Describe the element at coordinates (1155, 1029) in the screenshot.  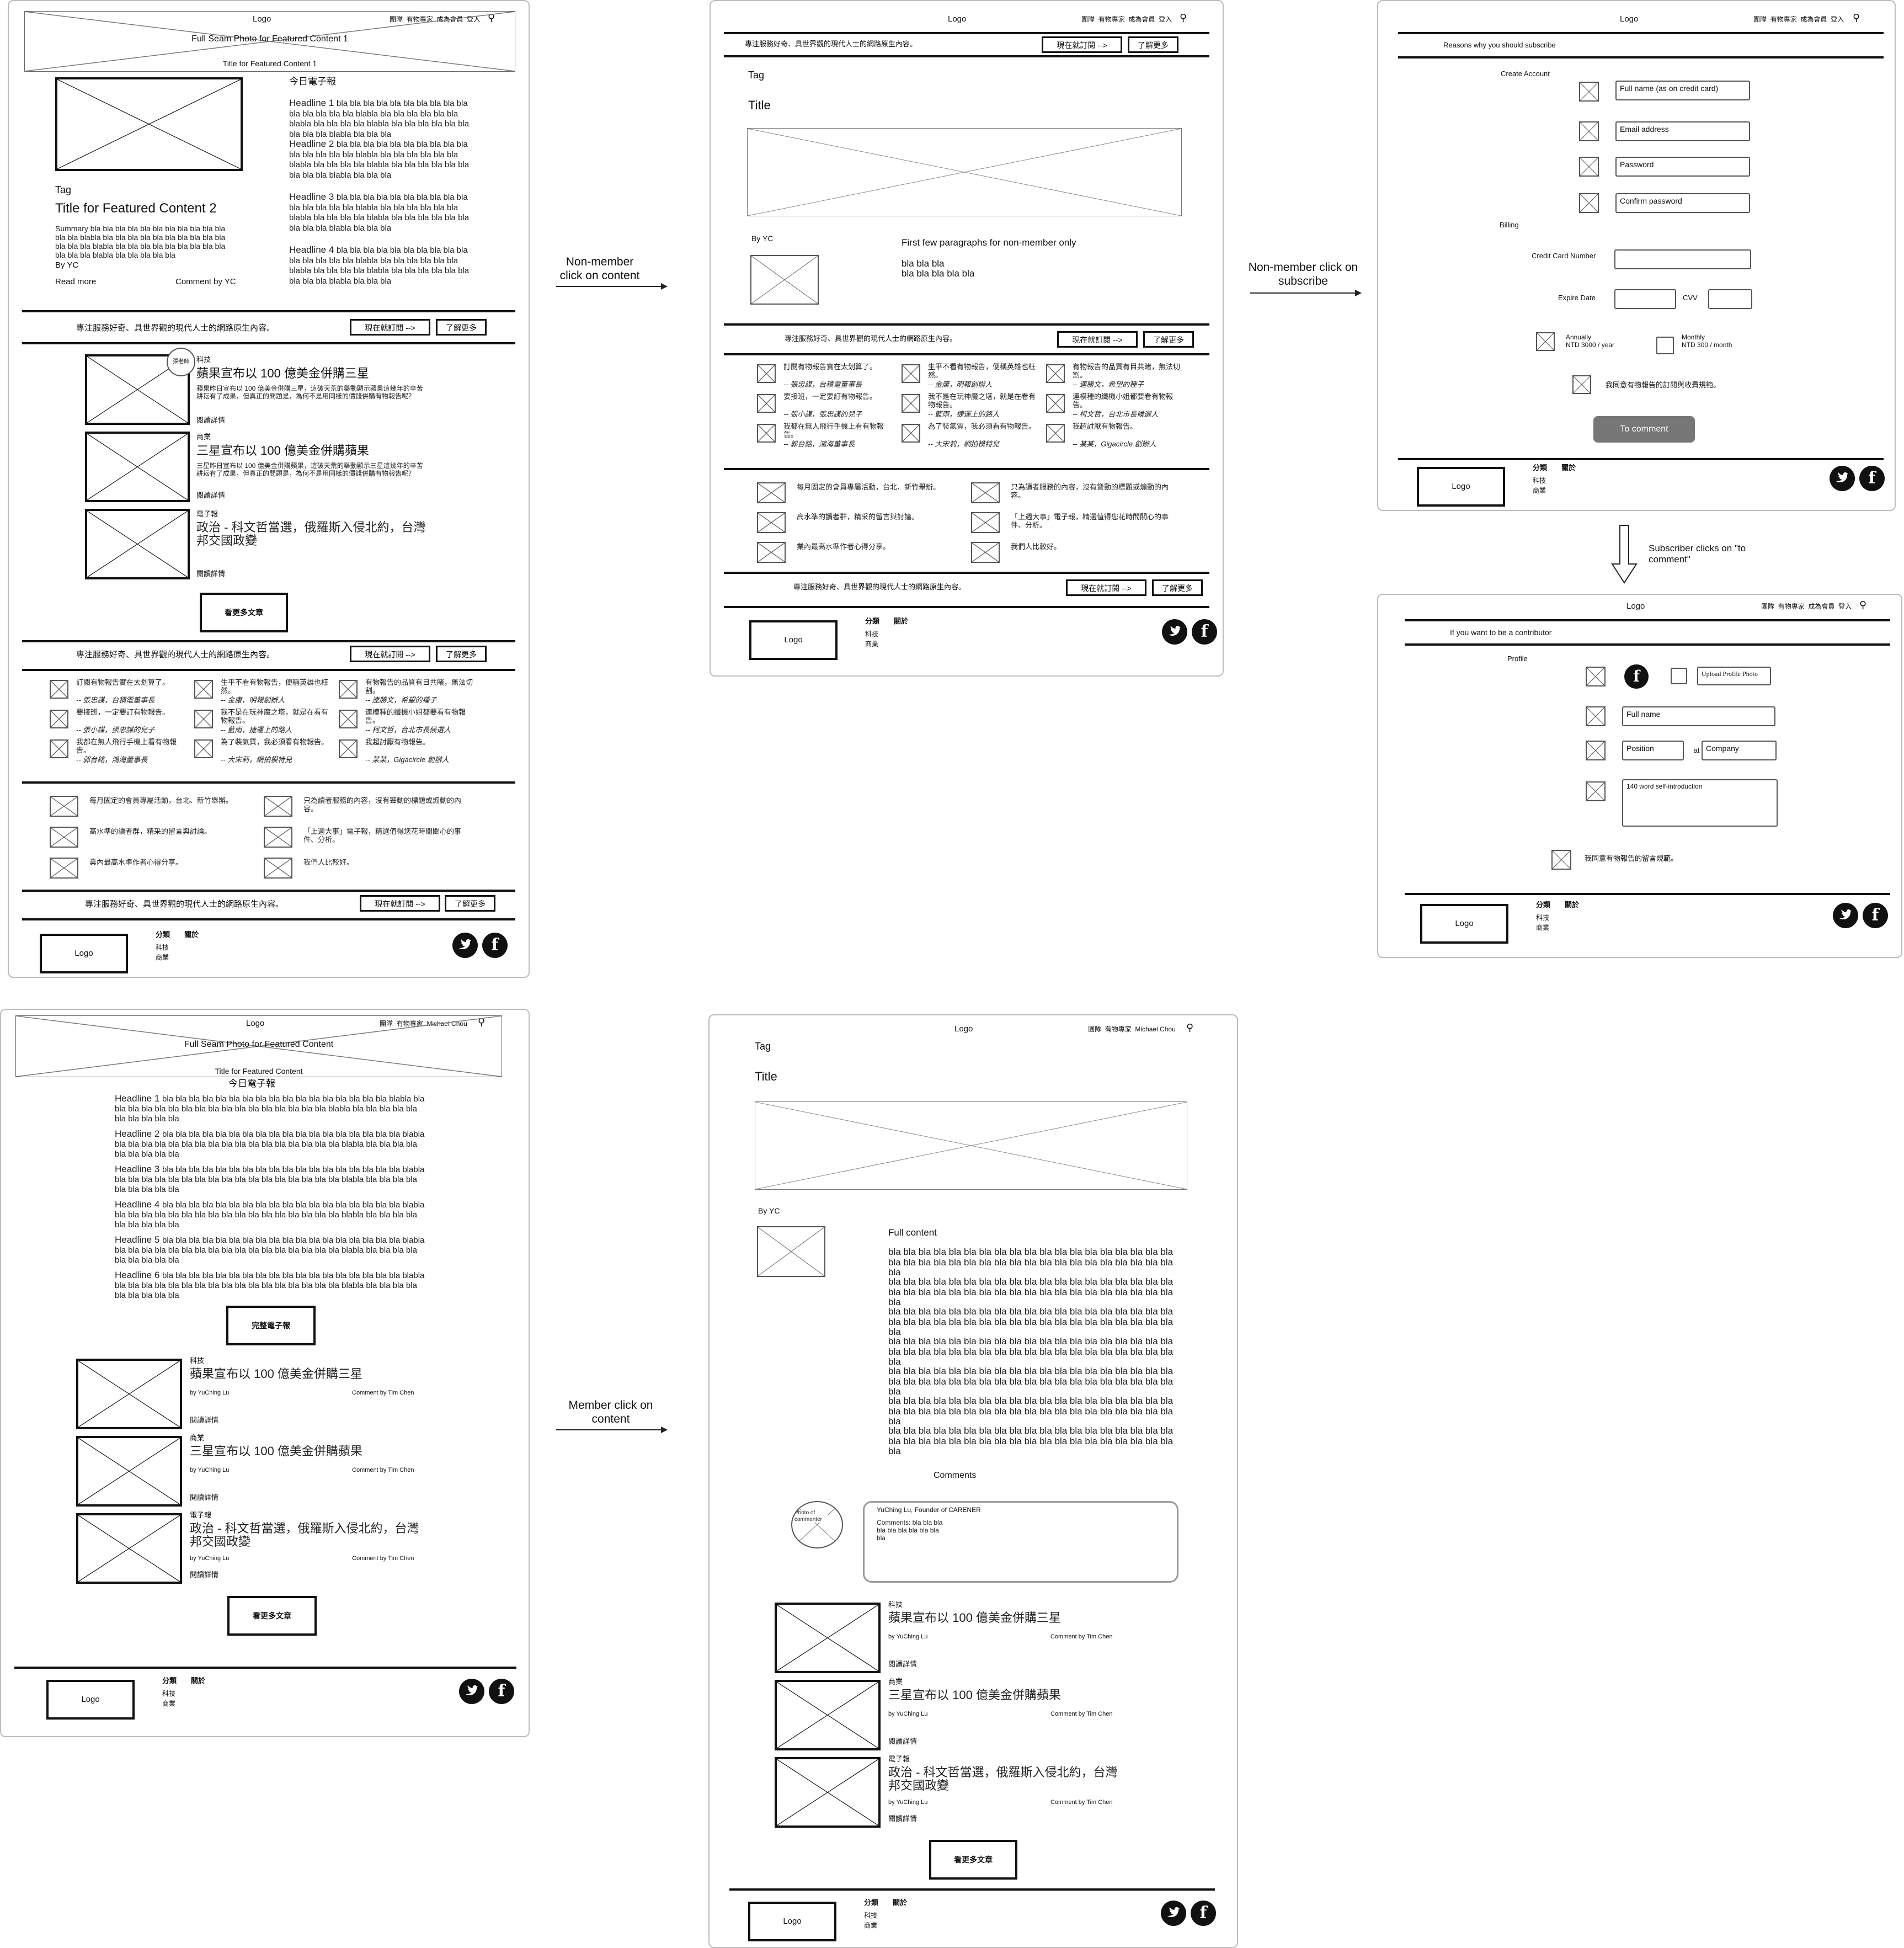
I see `member-name: Michael Chou` at that location.